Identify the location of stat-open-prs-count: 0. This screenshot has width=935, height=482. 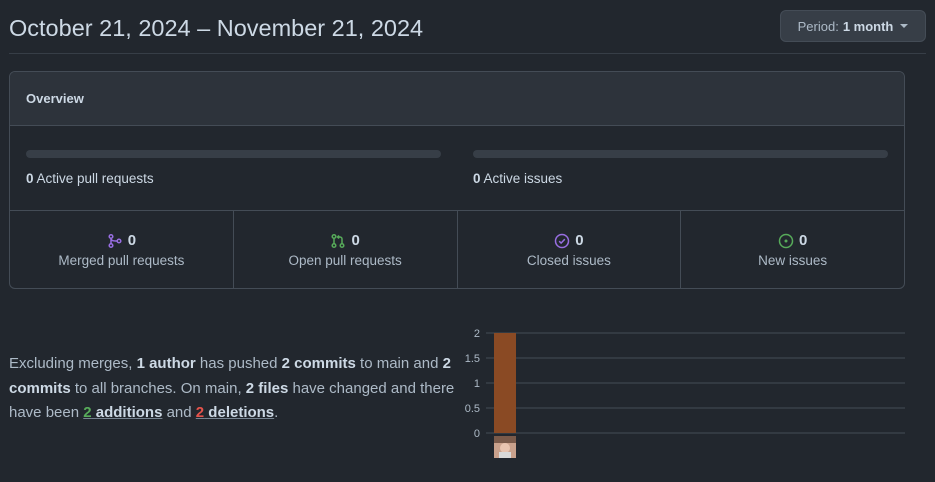
(355, 240).